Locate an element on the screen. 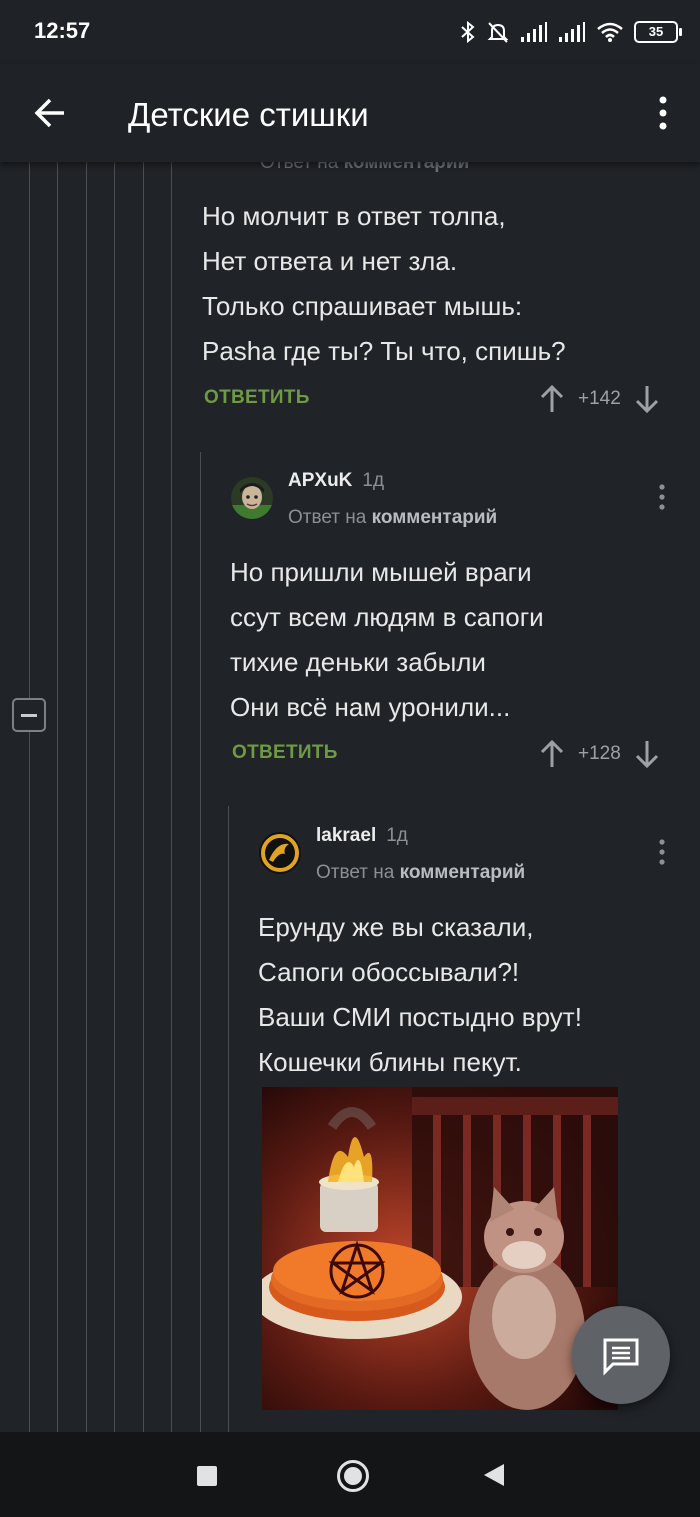  back-triangle-icon is located at coordinates (494, 1475).